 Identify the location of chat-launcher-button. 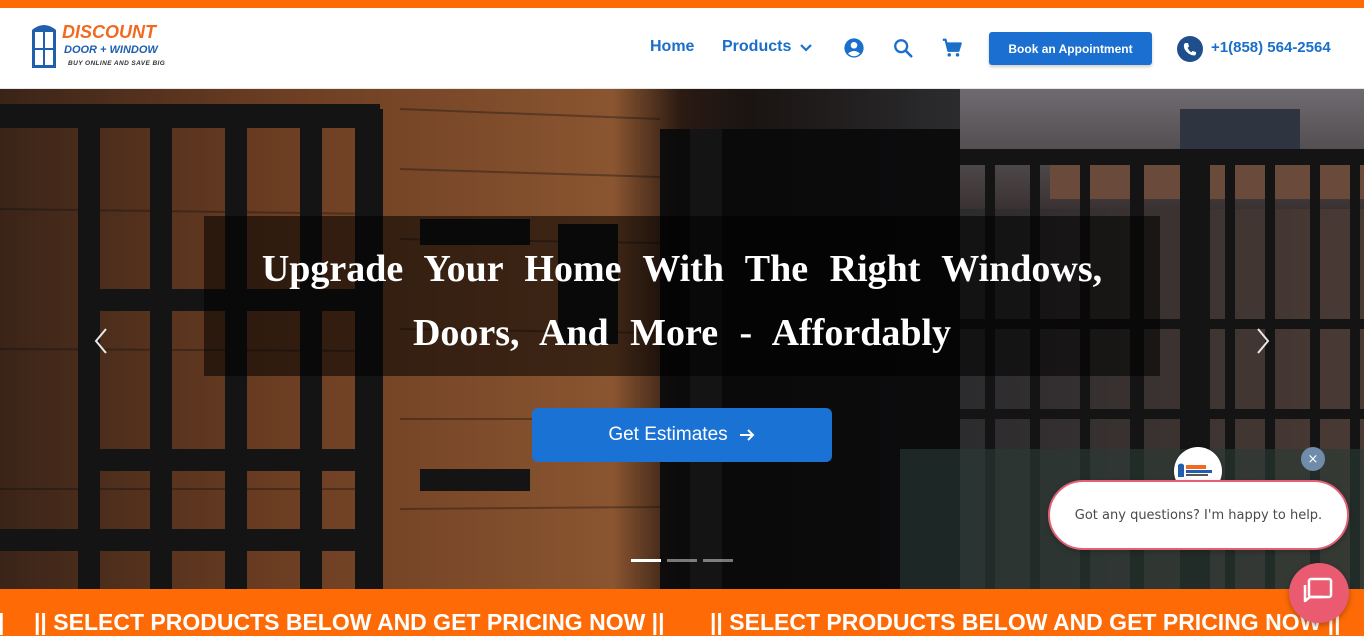
(1319, 593).